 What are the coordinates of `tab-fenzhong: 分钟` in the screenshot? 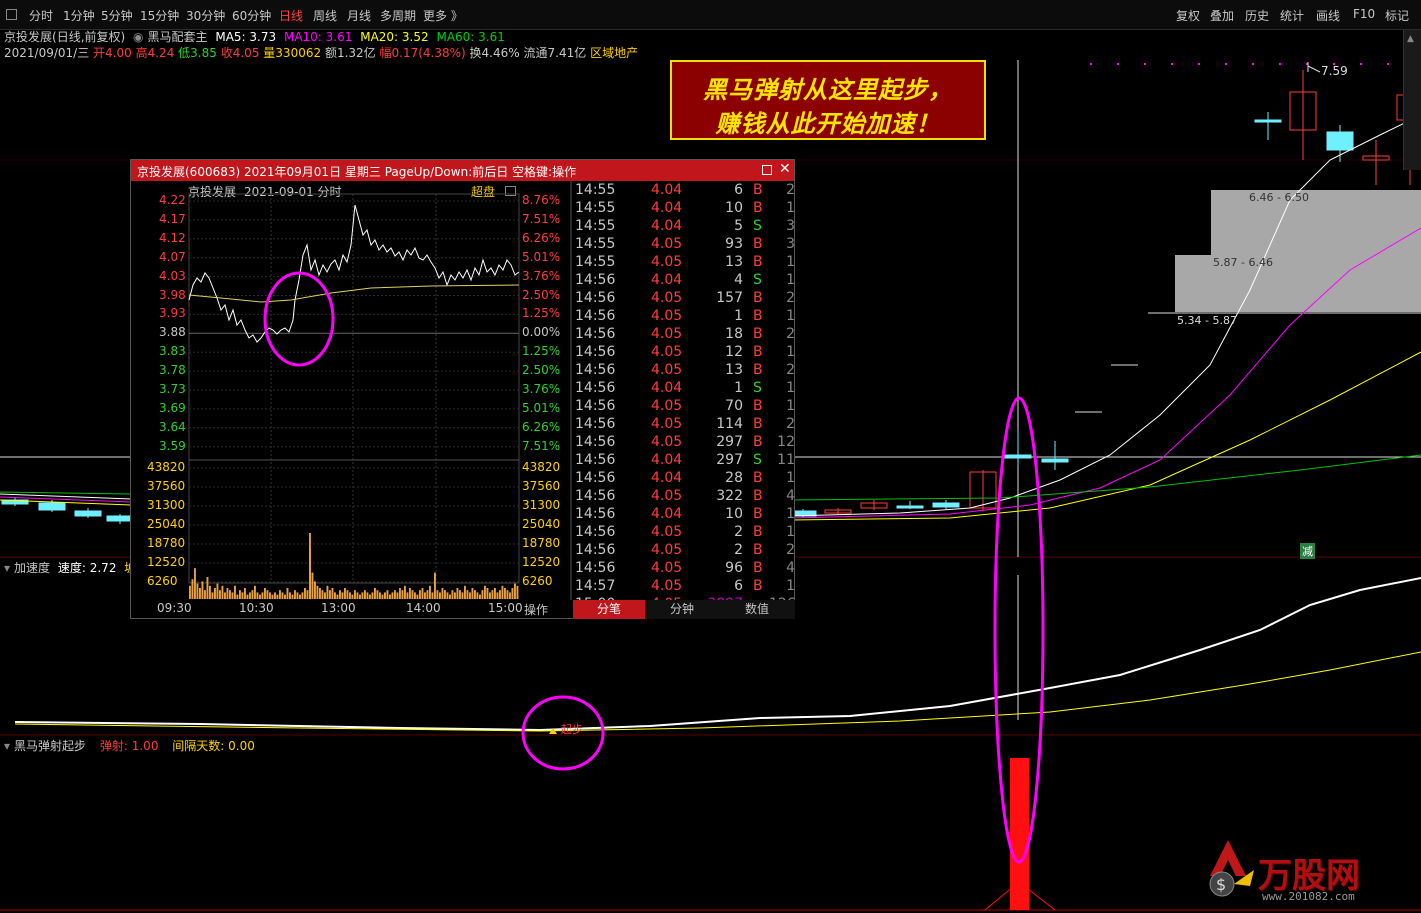 It's located at (682, 609).